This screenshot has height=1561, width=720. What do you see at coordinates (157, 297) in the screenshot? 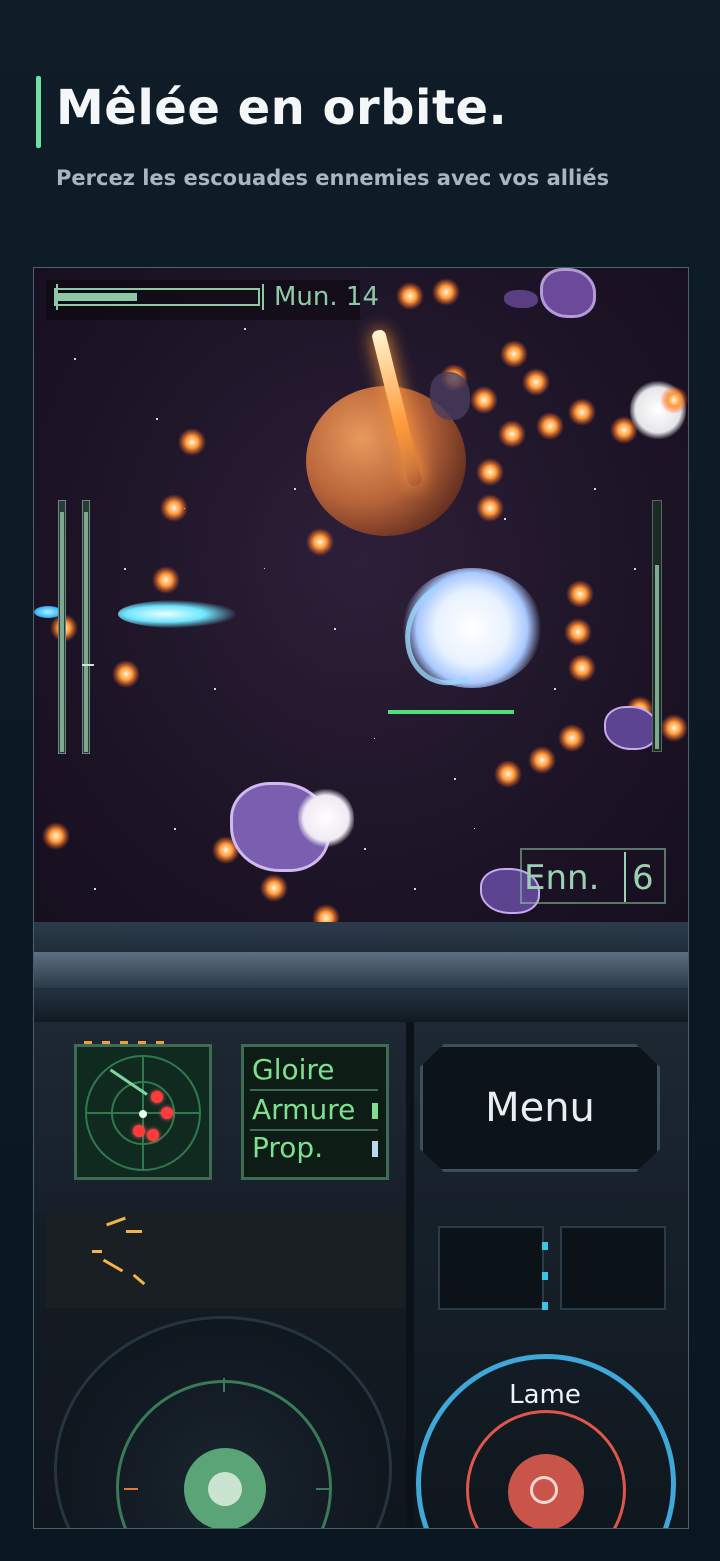
I see `health-bar` at bounding box center [157, 297].